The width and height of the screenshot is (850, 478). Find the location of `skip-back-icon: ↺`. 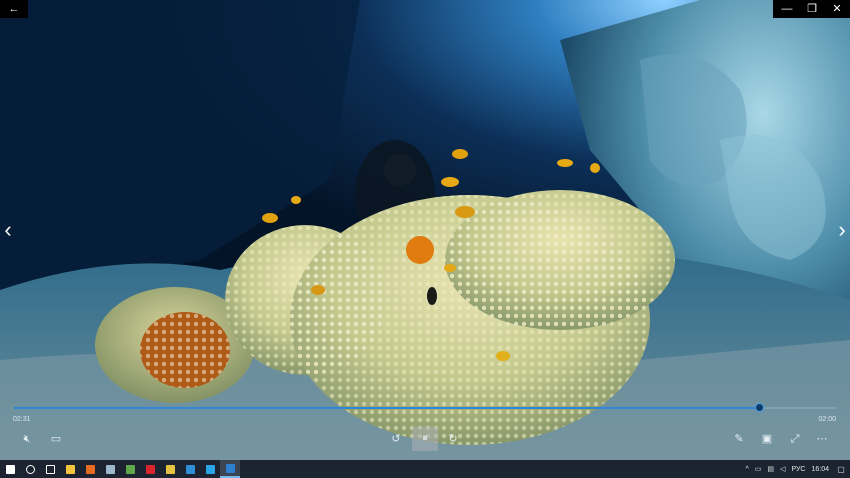

skip-back-icon: ↺ is located at coordinates (396, 439).